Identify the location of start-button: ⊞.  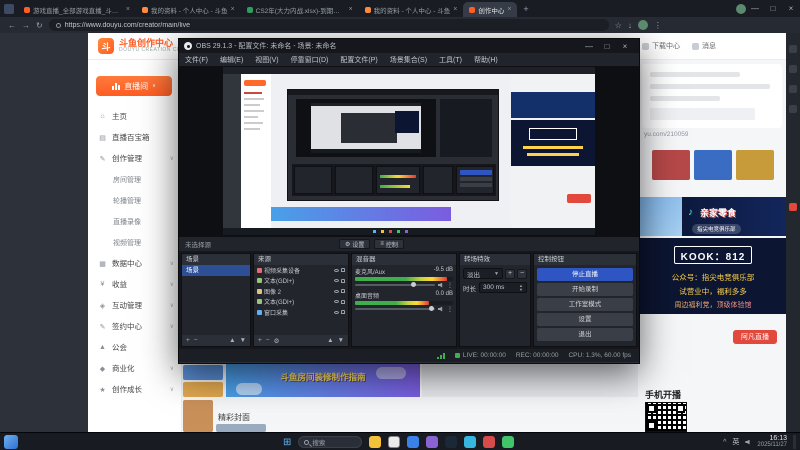
(287, 442).